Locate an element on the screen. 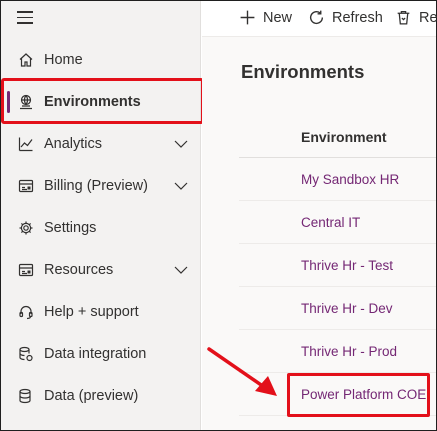 The image size is (437, 431). sidebar-item-resources: Resources is located at coordinates (101, 270).